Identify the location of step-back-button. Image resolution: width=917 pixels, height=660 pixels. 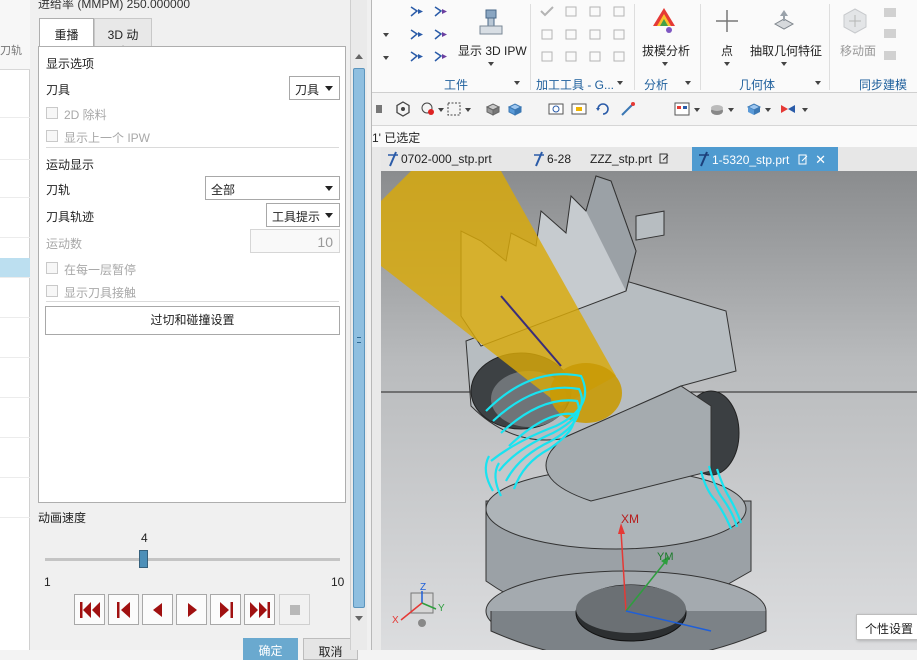
(123, 609).